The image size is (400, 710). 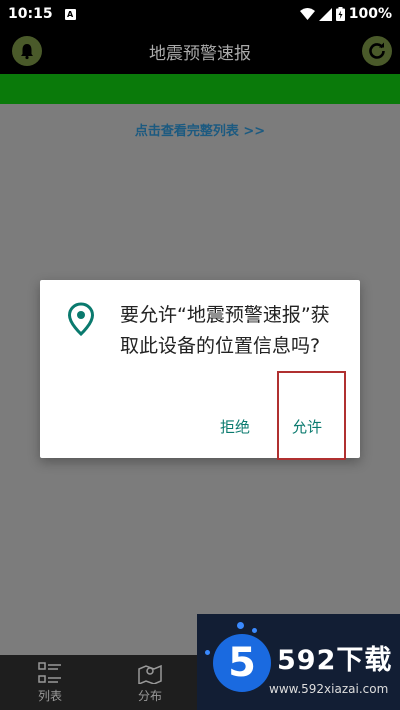 I want to click on bell-button, so click(x=27, y=51).